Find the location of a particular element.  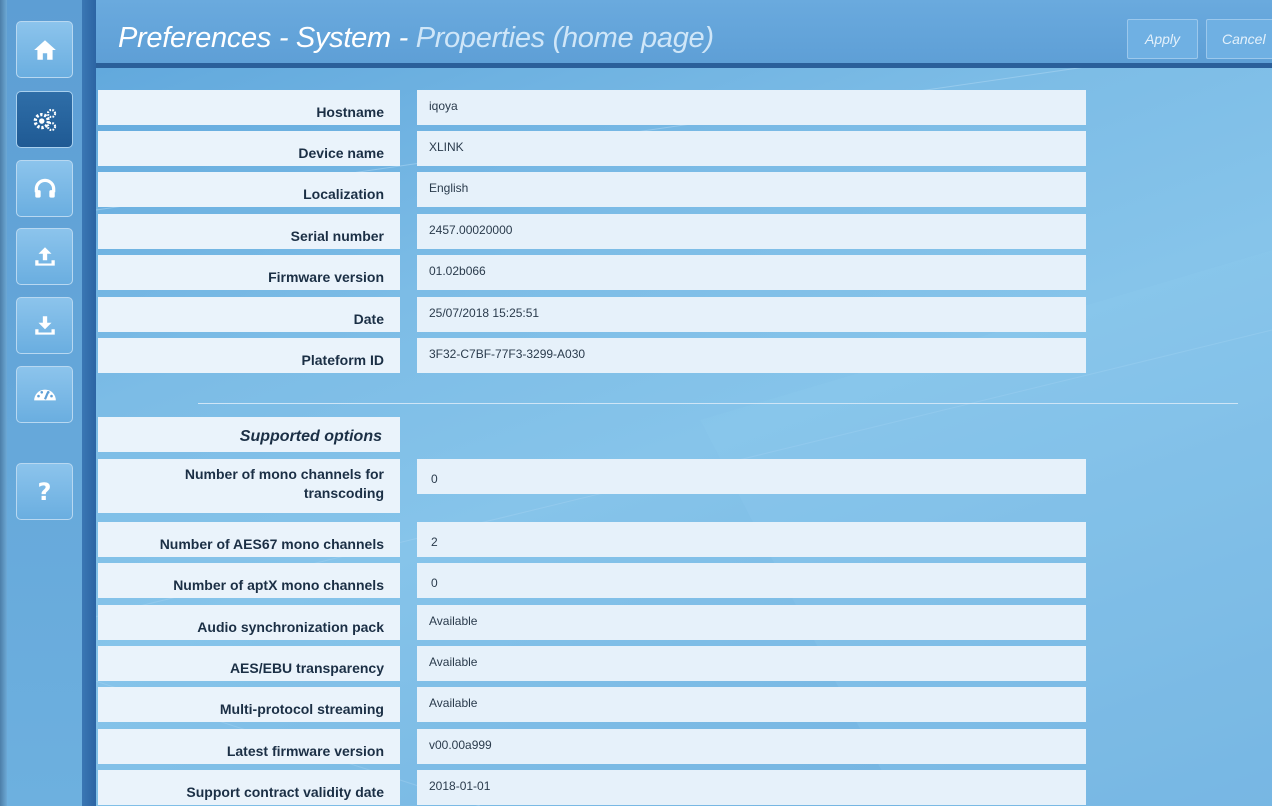

upload-icon is located at coordinates (44, 256).